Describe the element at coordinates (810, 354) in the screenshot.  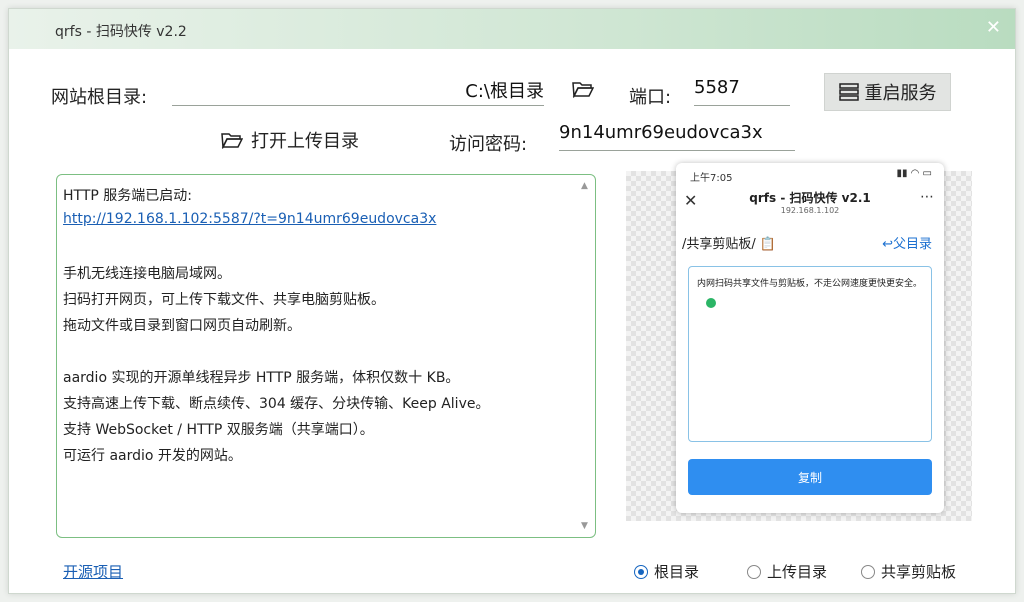
I see `clipboard-textarea: 内网扫码共享文件与剪贴板，不走公网速度更快更安全。` at that location.